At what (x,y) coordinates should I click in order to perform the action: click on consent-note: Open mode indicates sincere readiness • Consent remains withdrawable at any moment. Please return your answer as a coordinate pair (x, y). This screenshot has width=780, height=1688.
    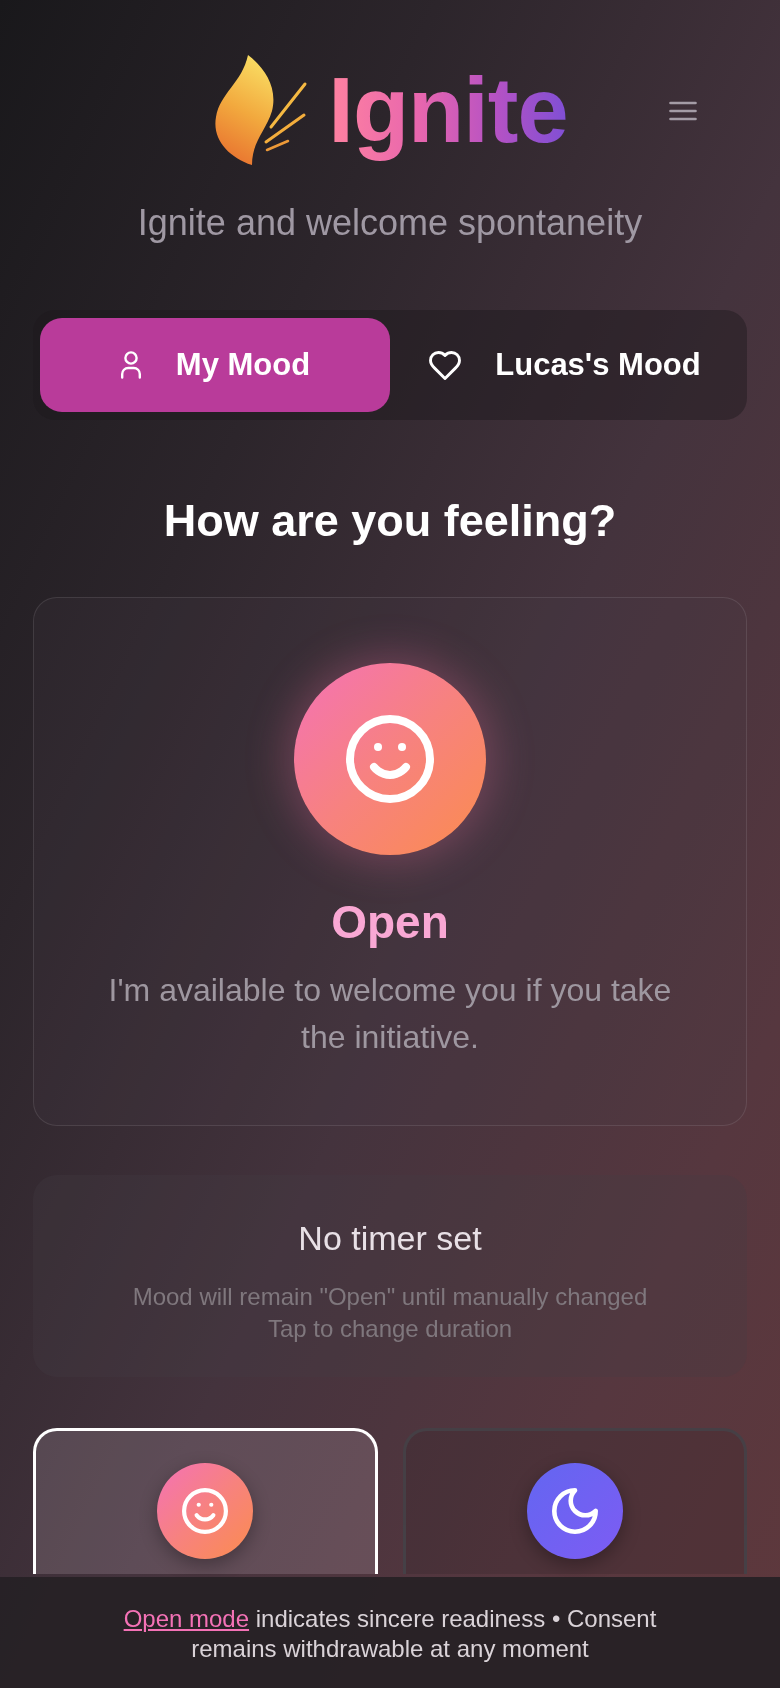
    Looking at the image, I should click on (390, 1634).